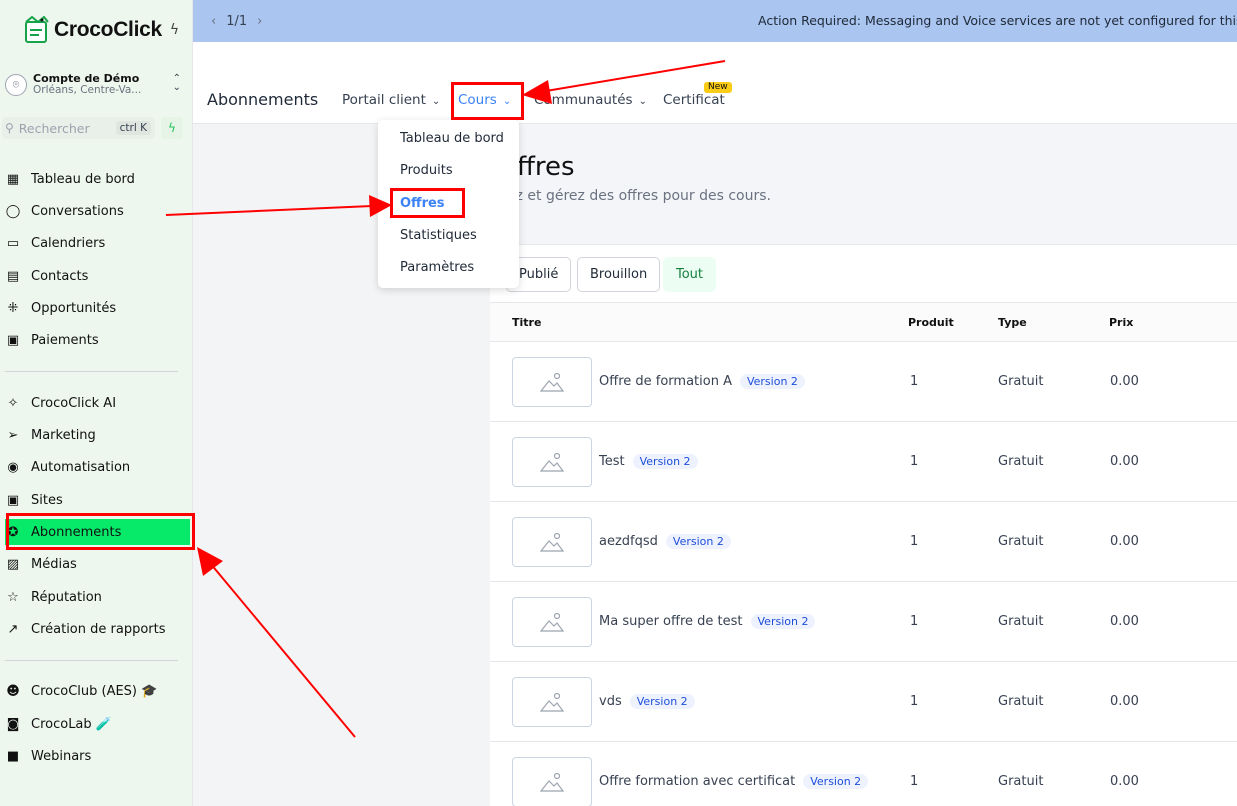 The height and width of the screenshot is (806, 1237). I want to click on sites-icon: ▣, so click(13, 500).